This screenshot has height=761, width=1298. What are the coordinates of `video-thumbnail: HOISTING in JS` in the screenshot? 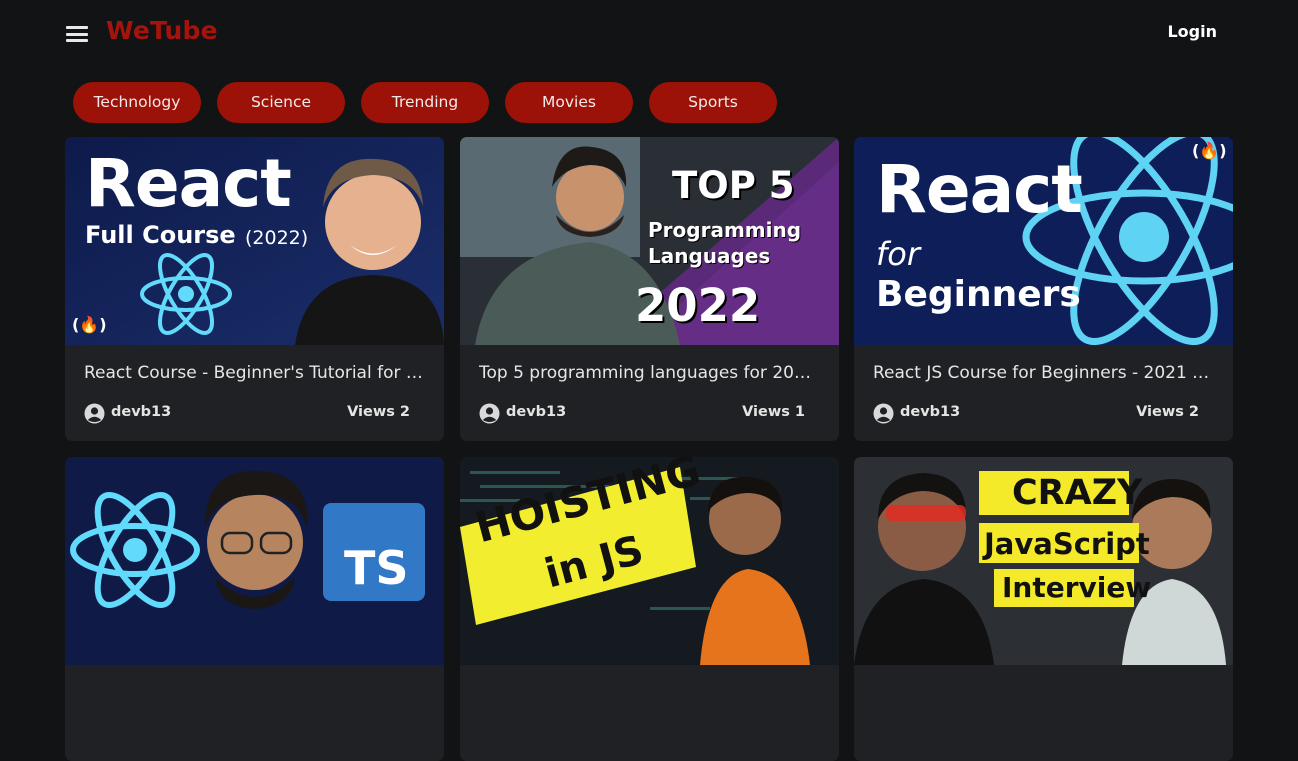 It's located at (649, 561).